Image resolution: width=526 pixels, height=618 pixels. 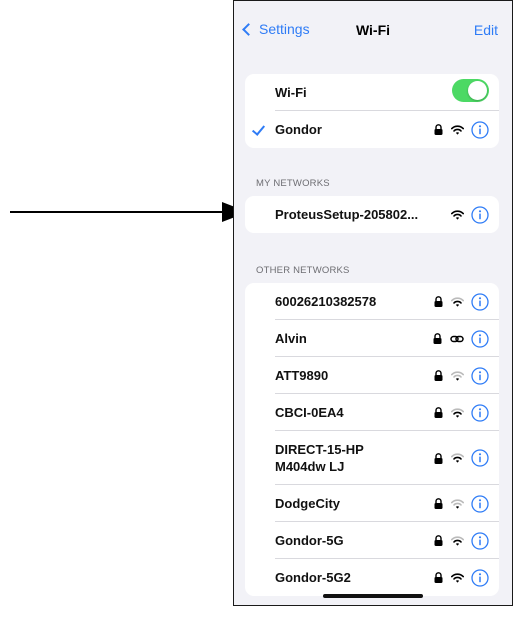 What do you see at coordinates (291, 338) in the screenshot?
I see `network-name: Alvin` at bounding box center [291, 338].